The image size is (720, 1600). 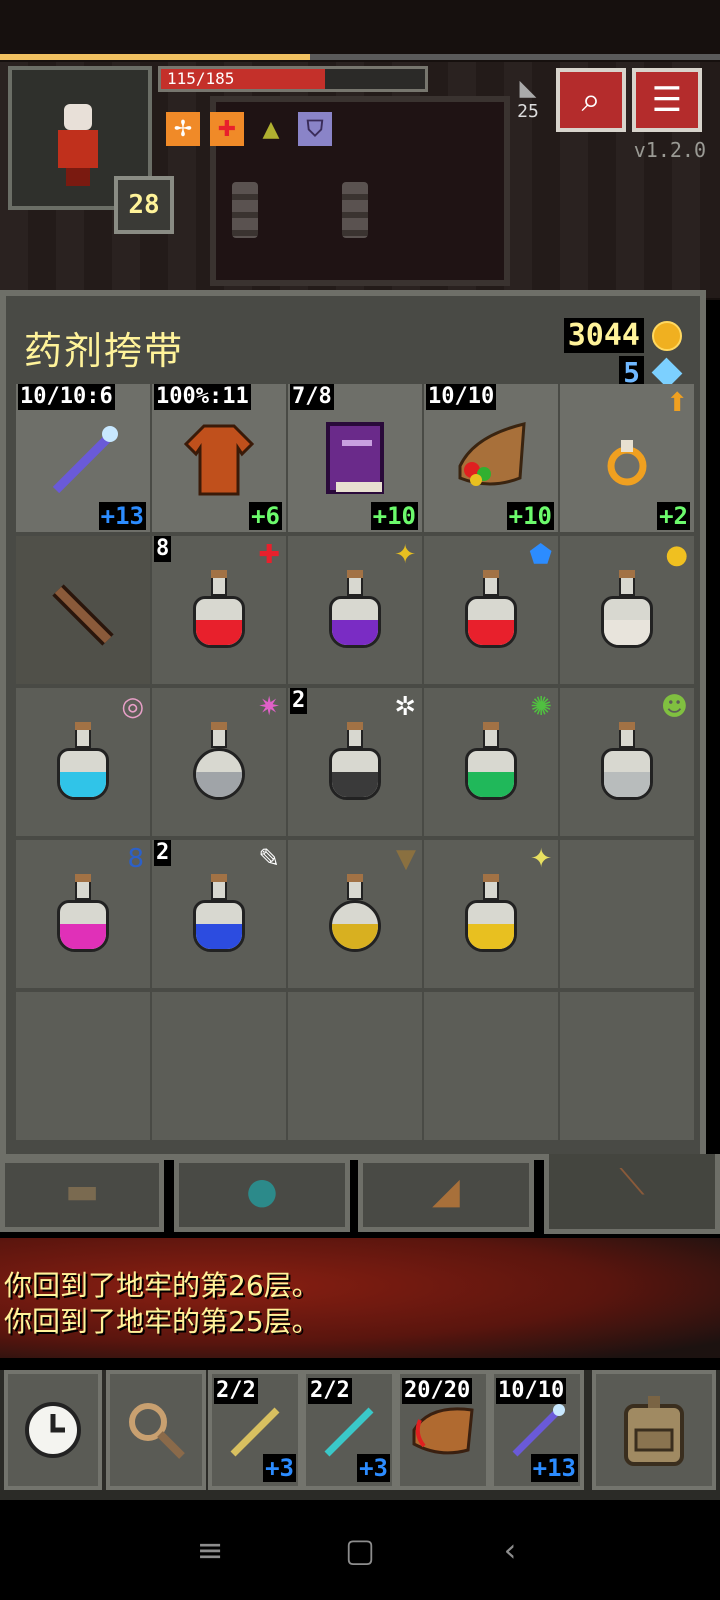 What do you see at coordinates (144, 205) in the screenshot?
I see `hero-level-badge: 28` at bounding box center [144, 205].